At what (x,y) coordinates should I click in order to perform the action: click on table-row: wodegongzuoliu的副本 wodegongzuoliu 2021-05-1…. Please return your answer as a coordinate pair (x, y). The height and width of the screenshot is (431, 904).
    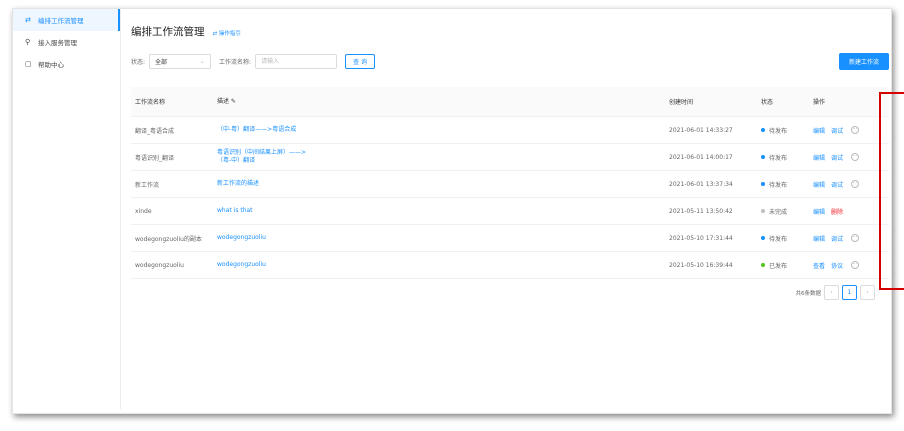
    Looking at the image, I should click on (510, 238).